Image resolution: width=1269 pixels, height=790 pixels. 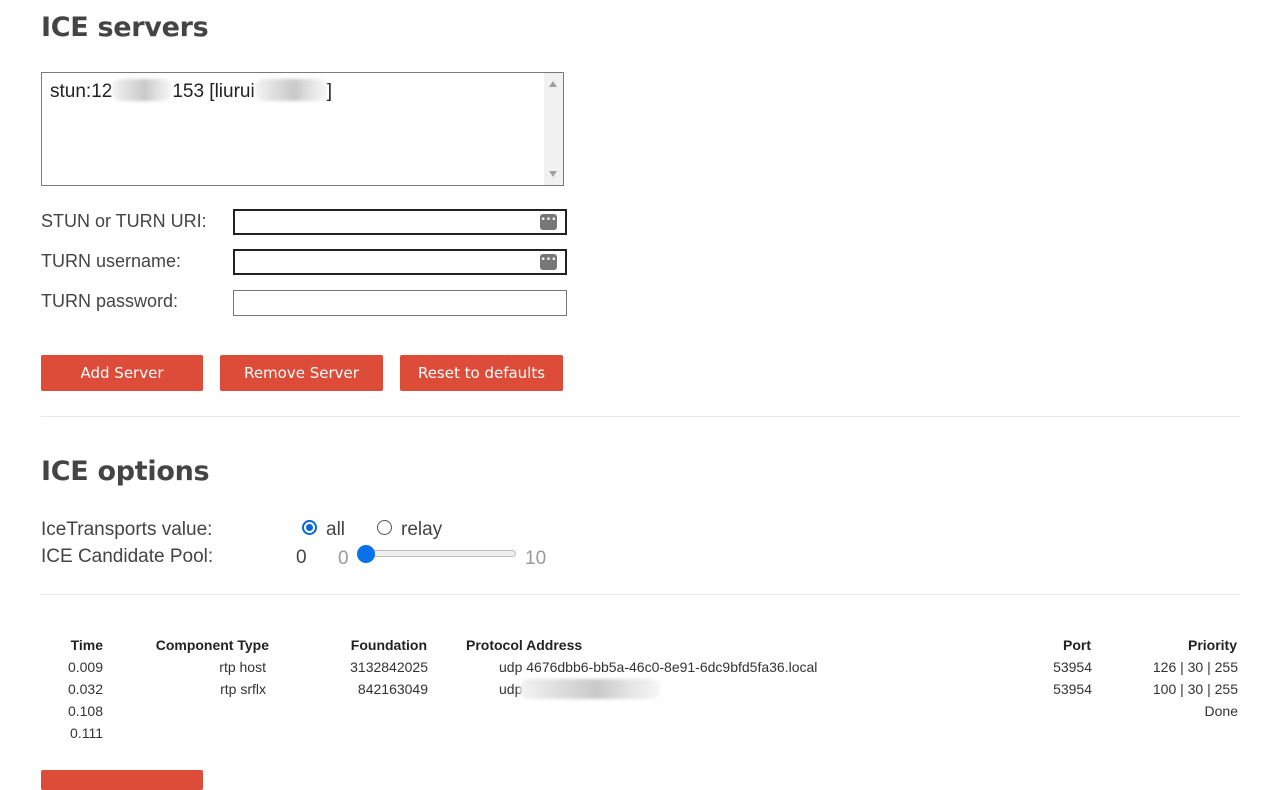 I want to click on cell-priority: 100 | 30 | 255, so click(x=1195, y=689).